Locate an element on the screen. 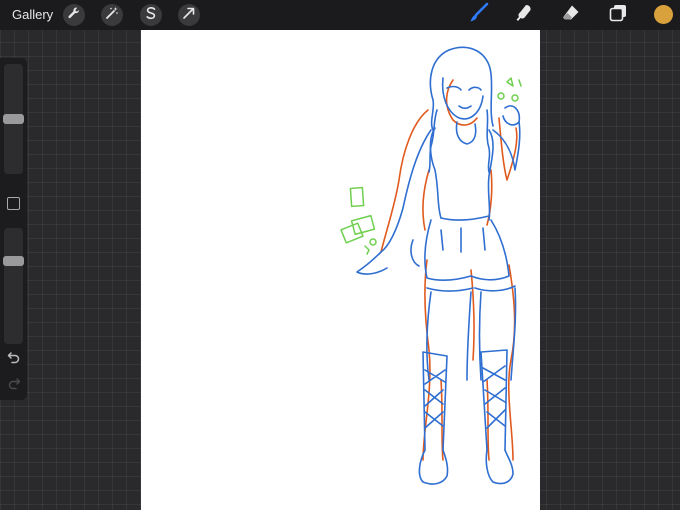  top-toolbar: Gallery is located at coordinates (340, 15).